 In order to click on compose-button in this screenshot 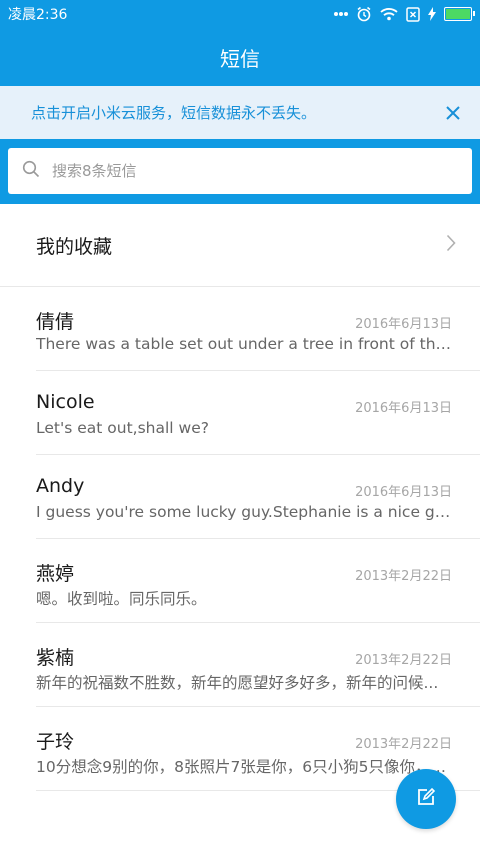, I will do `click(426, 799)`.